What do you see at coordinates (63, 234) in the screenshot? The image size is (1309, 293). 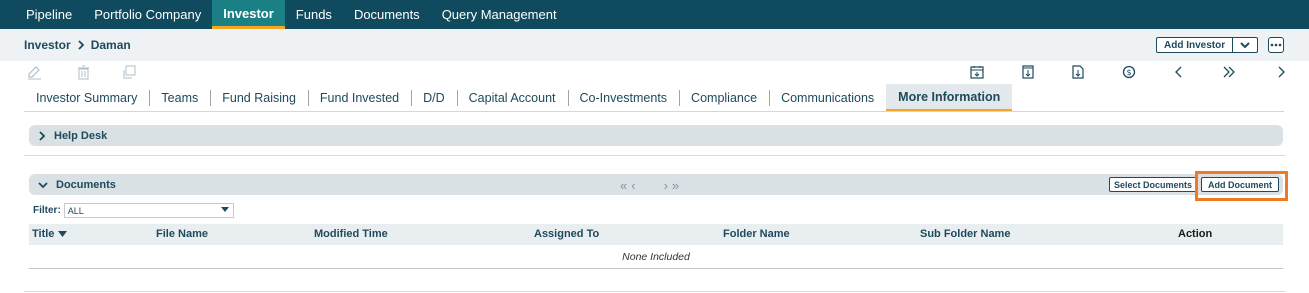 I see `sort-desc-icon` at bounding box center [63, 234].